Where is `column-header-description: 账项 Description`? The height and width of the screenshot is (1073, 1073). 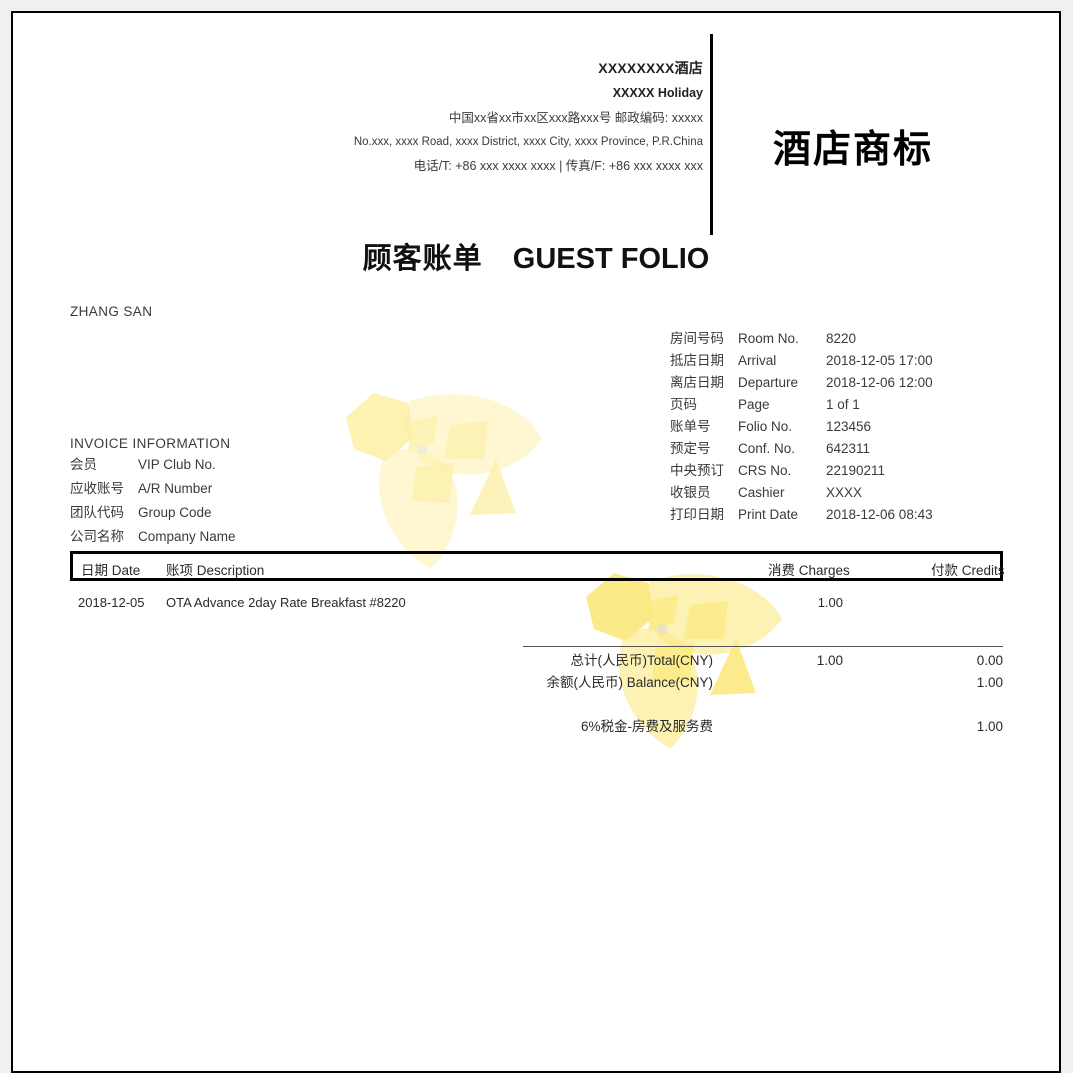 column-header-description: 账项 Description is located at coordinates (215, 570).